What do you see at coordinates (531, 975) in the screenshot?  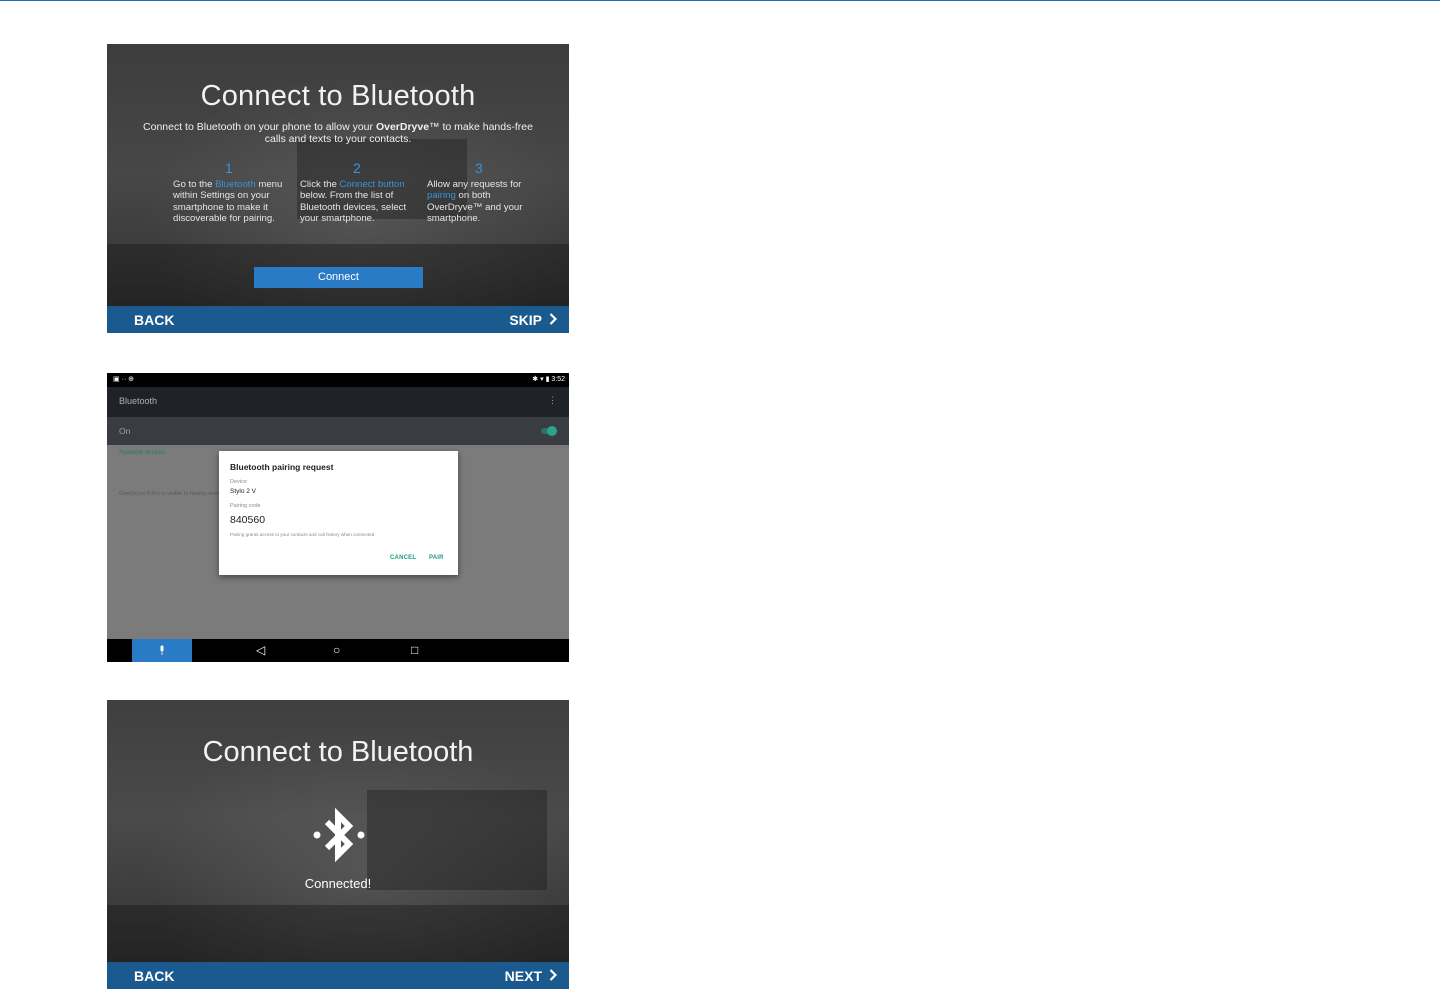 I see `next-button: NEXT` at bounding box center [531, 975].